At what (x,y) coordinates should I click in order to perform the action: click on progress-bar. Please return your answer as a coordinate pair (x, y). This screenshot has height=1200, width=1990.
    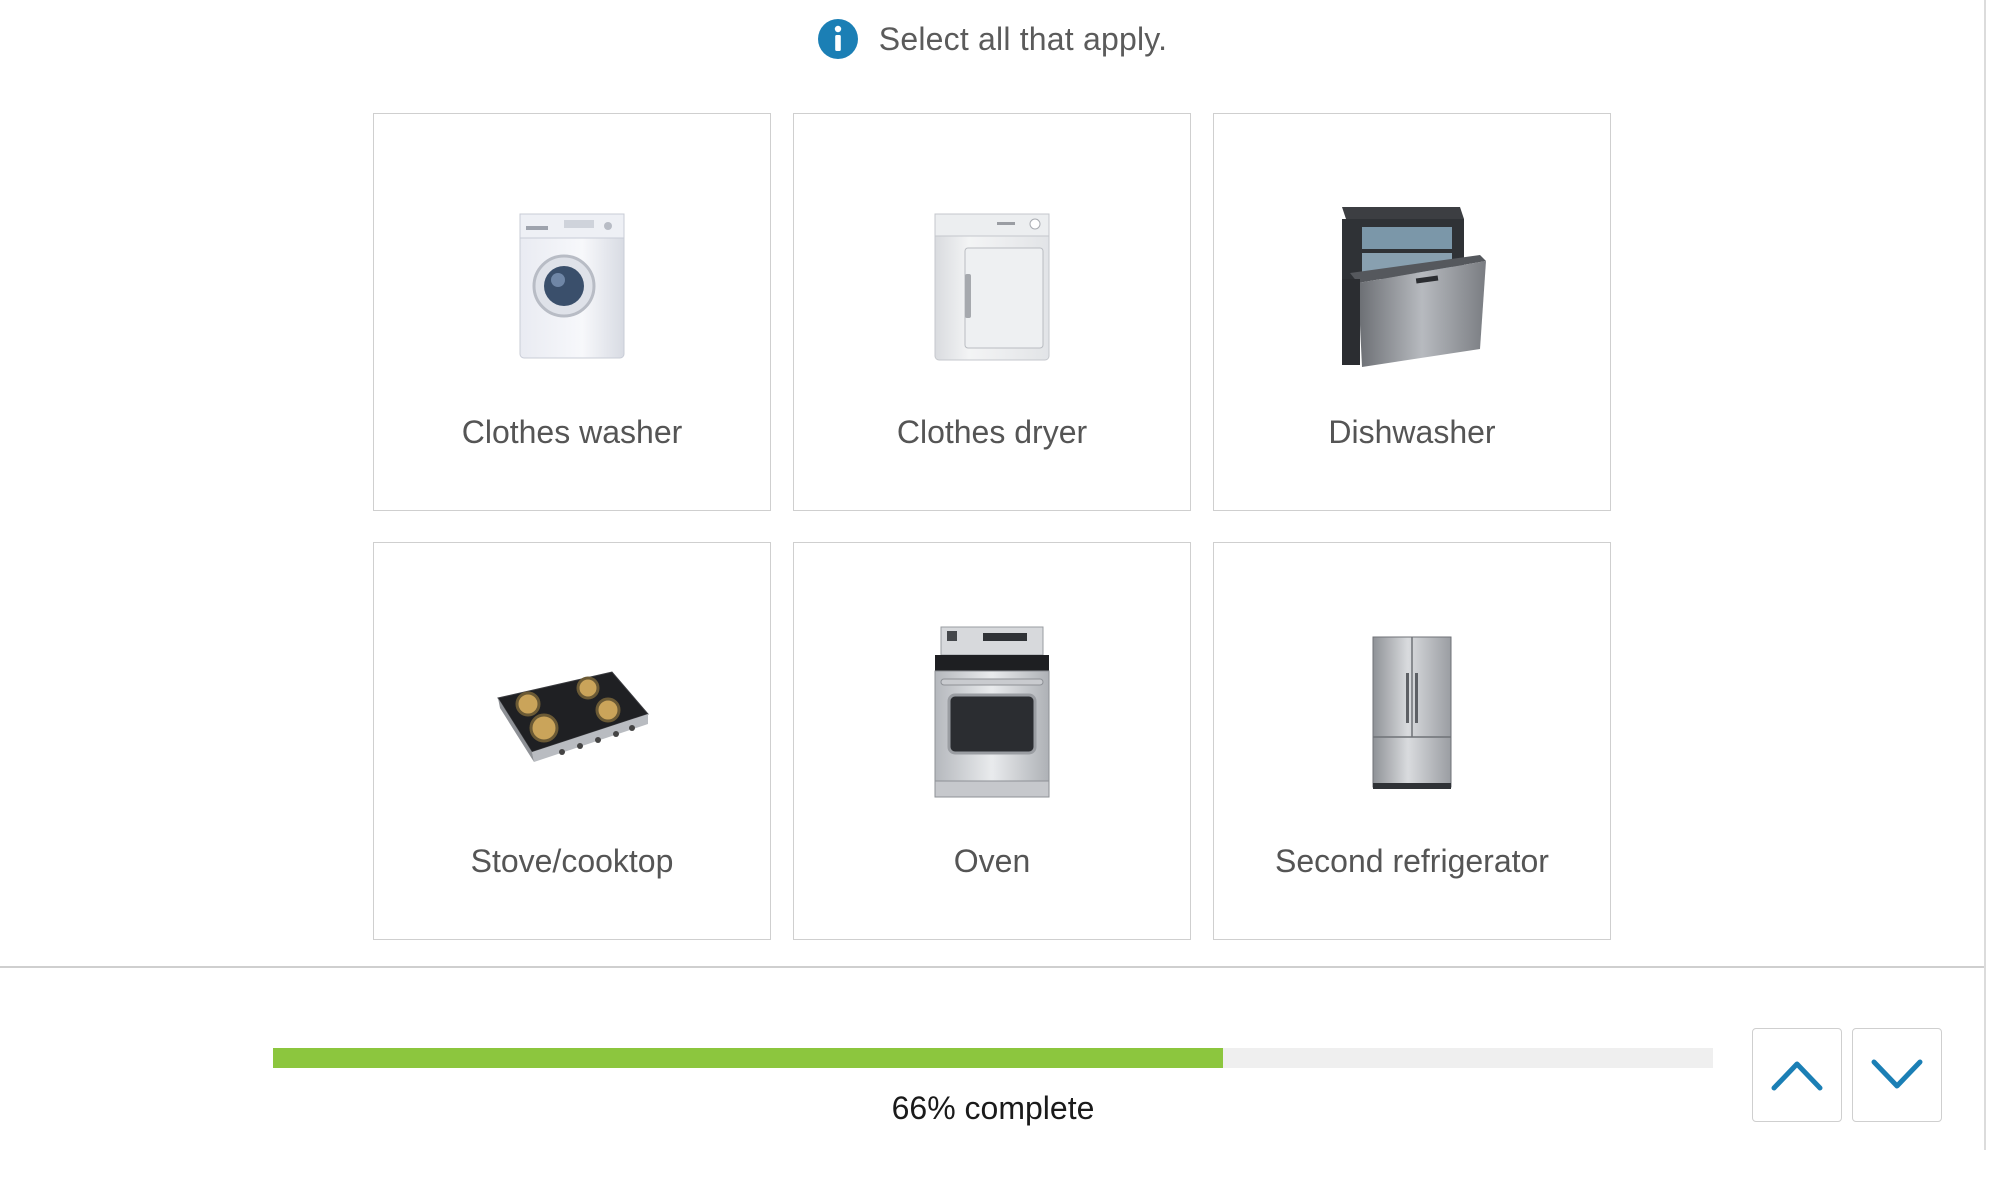
    Looking at the image, I should click on (993, 1058).